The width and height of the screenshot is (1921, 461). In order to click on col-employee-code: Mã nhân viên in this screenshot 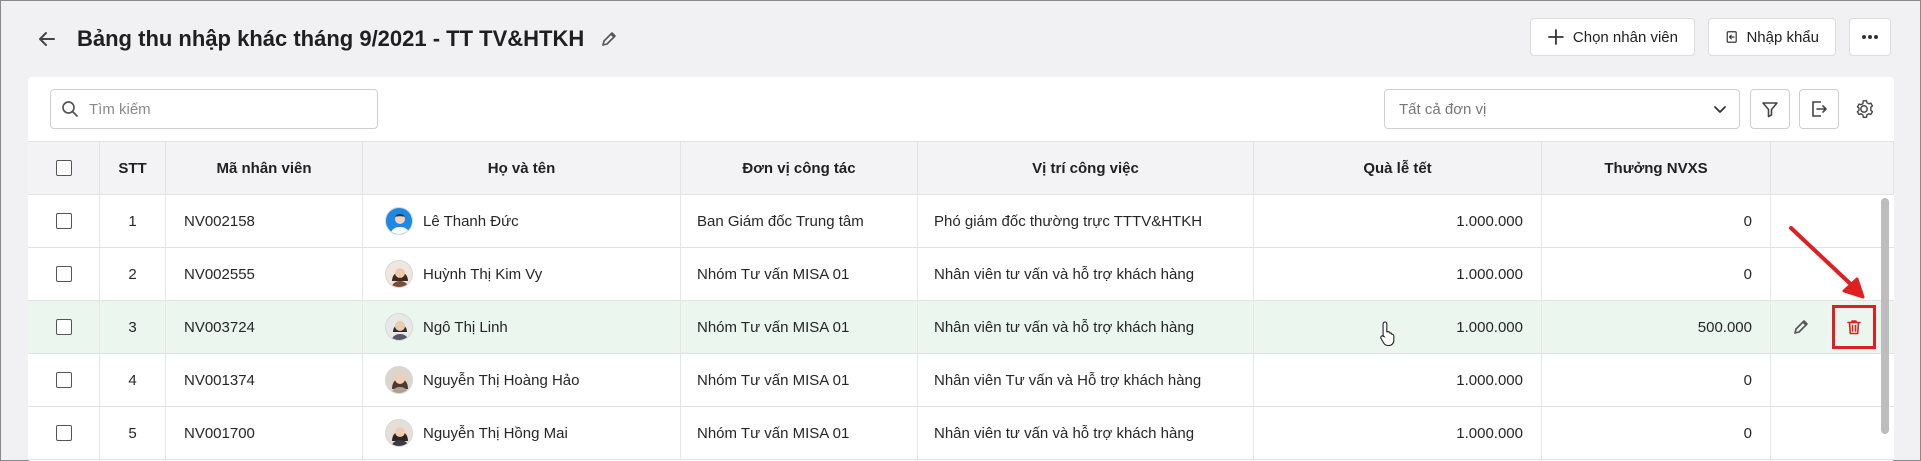, I will do `click(264, 168)`.